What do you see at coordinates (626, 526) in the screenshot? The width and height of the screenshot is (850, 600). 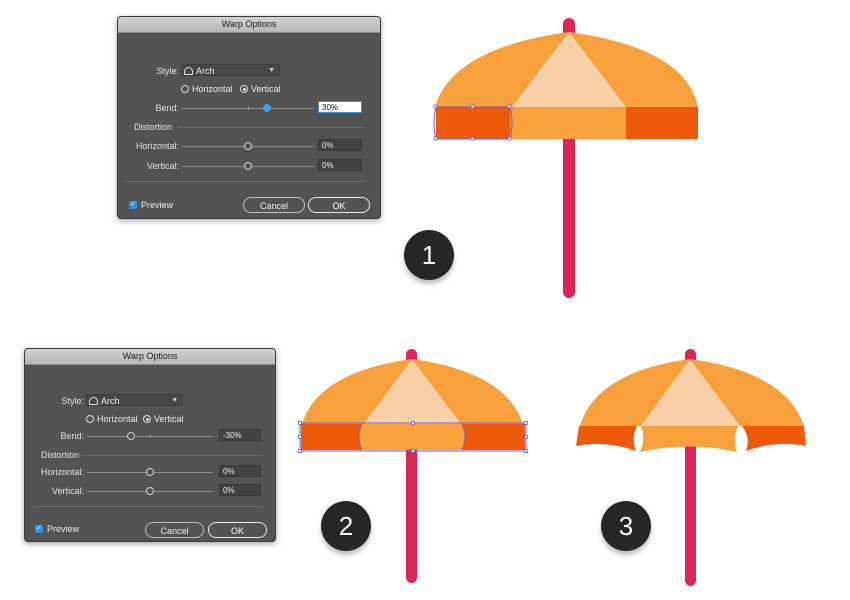 I see `step-badge-3: 3` at bounding box center [626, 526].